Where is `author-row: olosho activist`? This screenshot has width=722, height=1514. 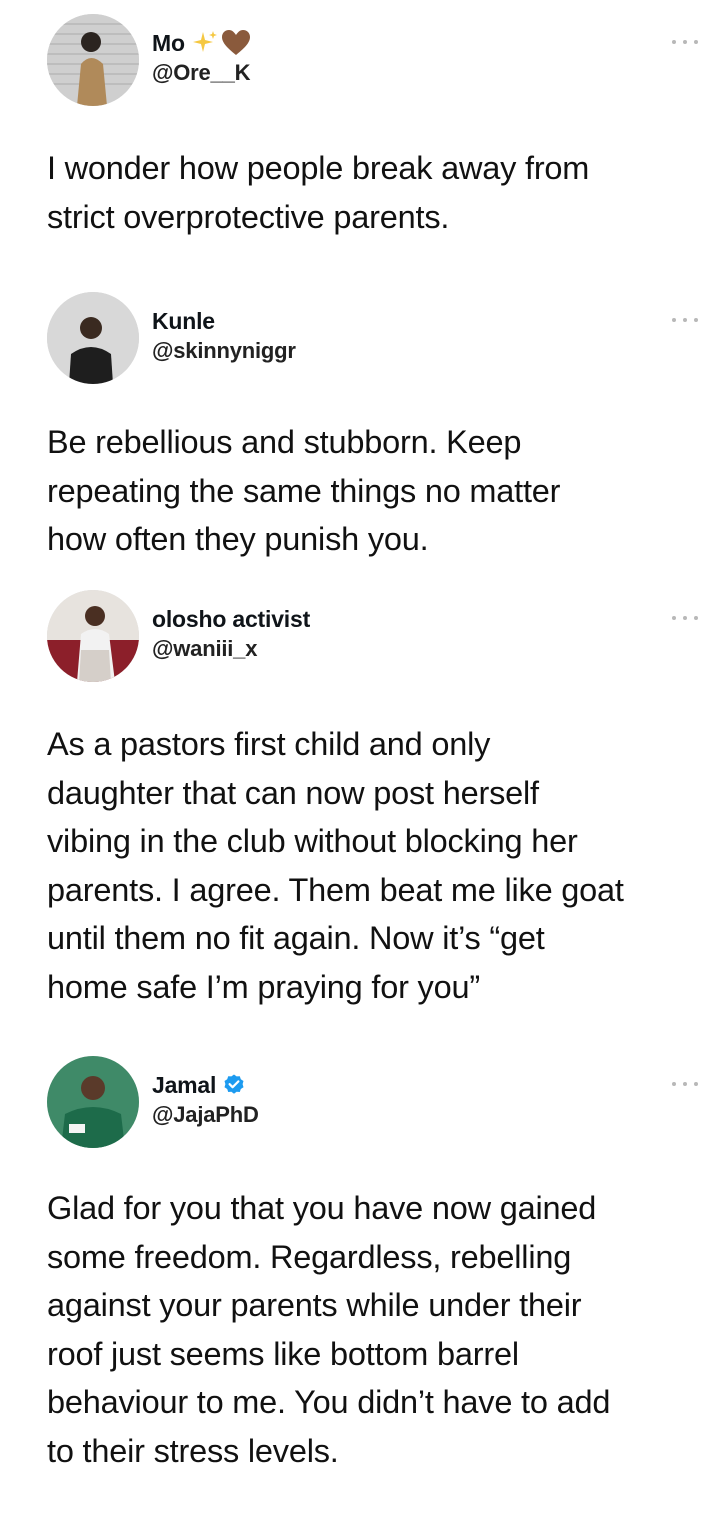
author-row: olosho activist is located at coordinates (231, 619).